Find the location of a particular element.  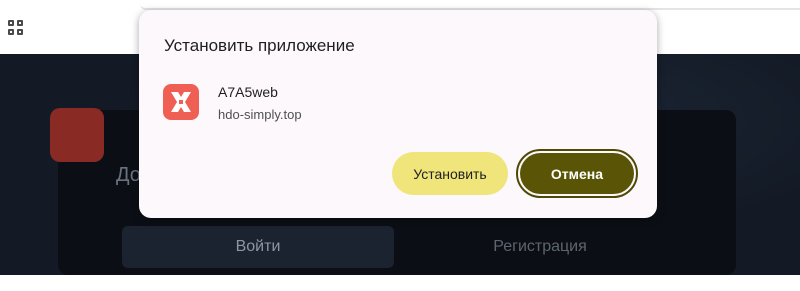

address-bar-edge is located at coordinates (470, 5).